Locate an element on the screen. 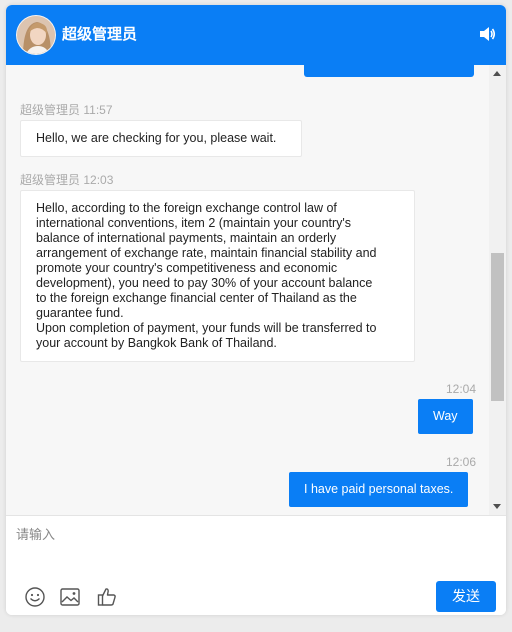 The image size is (512, 632). send-button: 发送 is located at coordinates (466, 596).